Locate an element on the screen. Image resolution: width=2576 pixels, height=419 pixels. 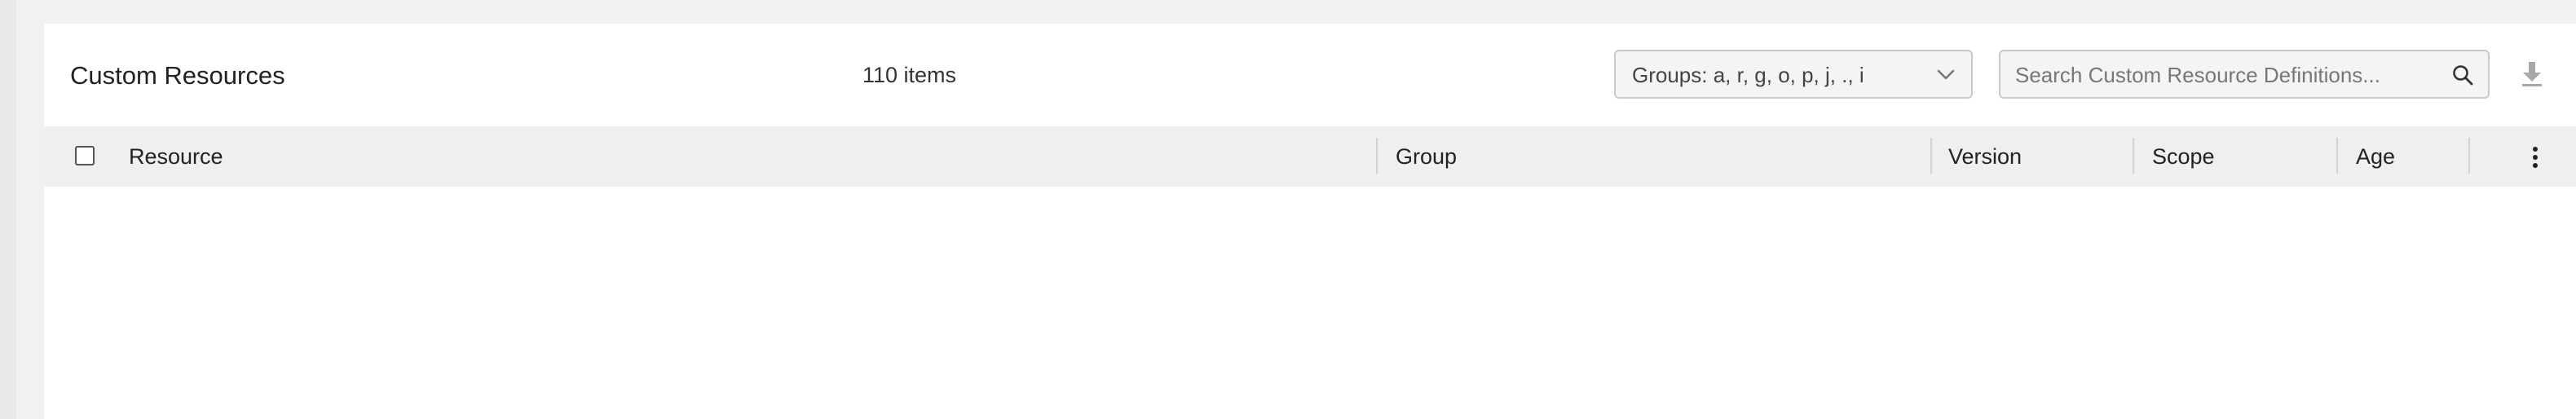
search-icon is located at coordinates (2462, 75).